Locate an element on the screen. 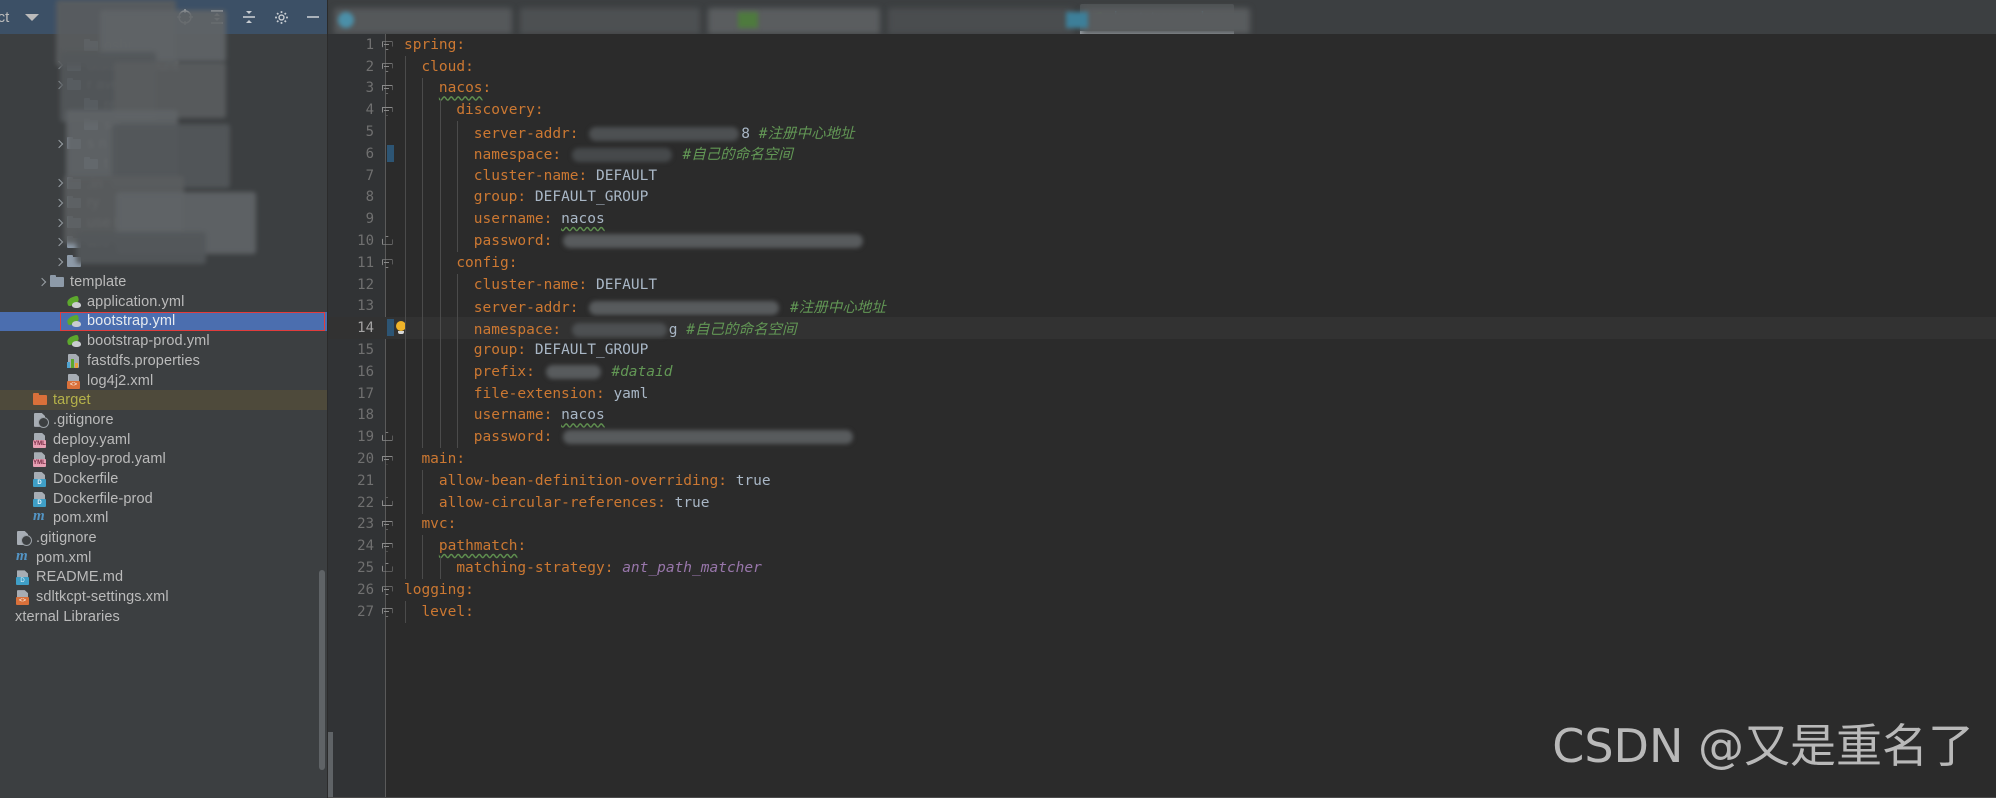  line-number: 27 is located at coordinates (365, 611).